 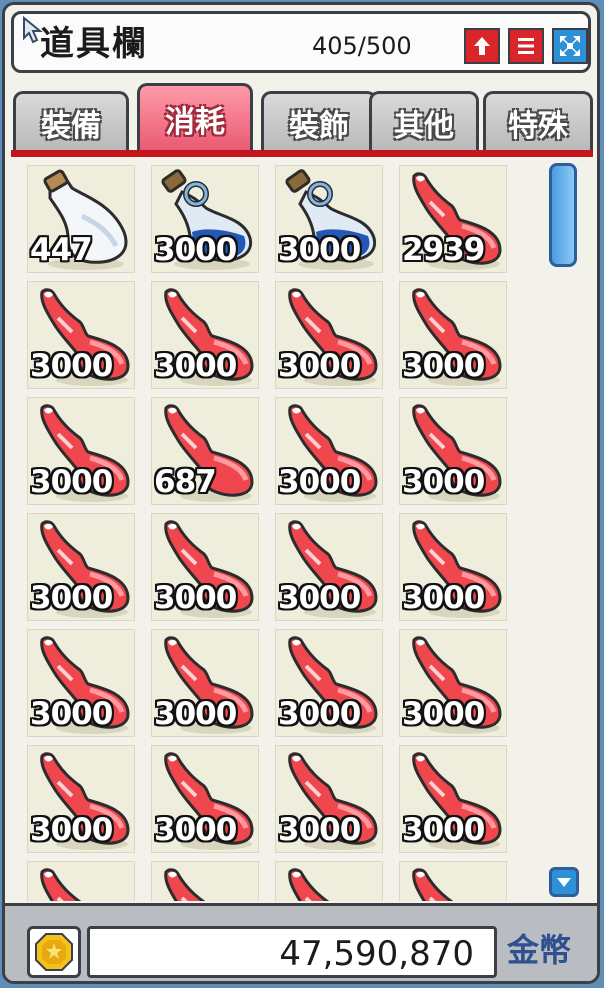 What do you see at coordinates (443, 250) in the screenshot?
I see `item-quantity: 2939` at bounding box center [443, 250].